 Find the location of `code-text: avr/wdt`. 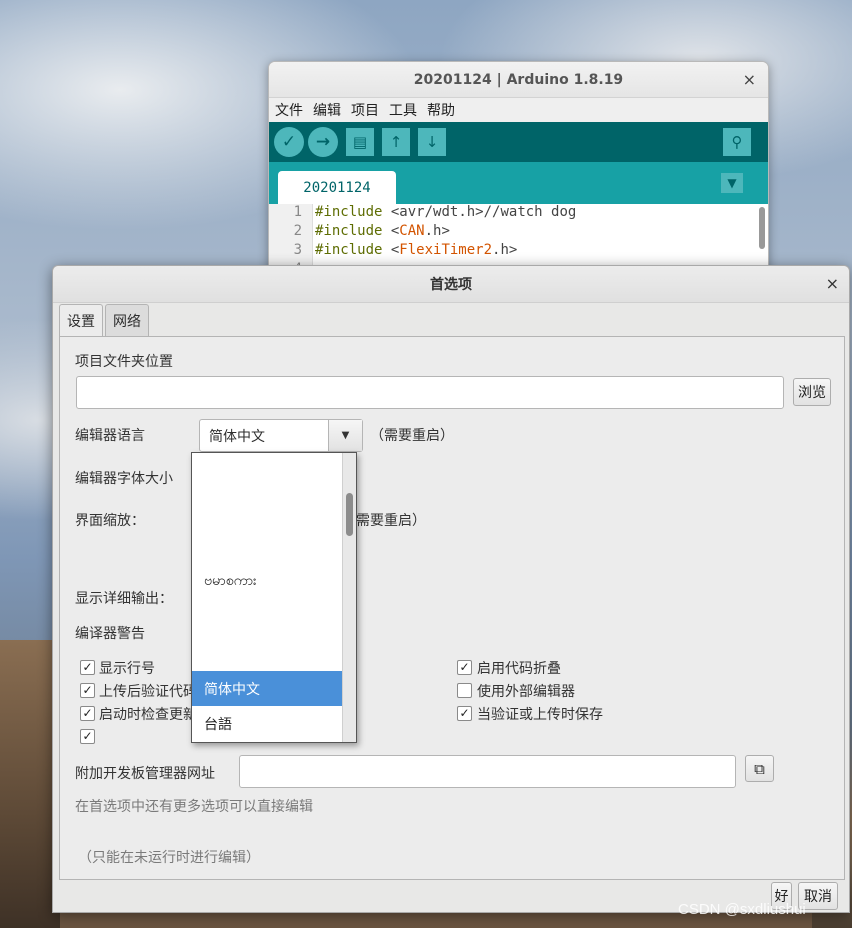

code-text: avr/wdt is located at coordinates (429, 212).